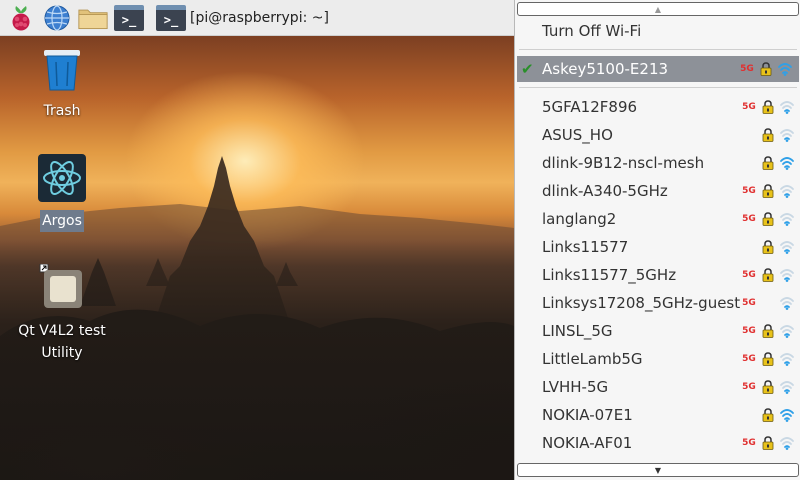  What do you see at coordinates (585, 247) in the screenshot?
I see `network-name: Links11577` at bounding box center [585, 247].